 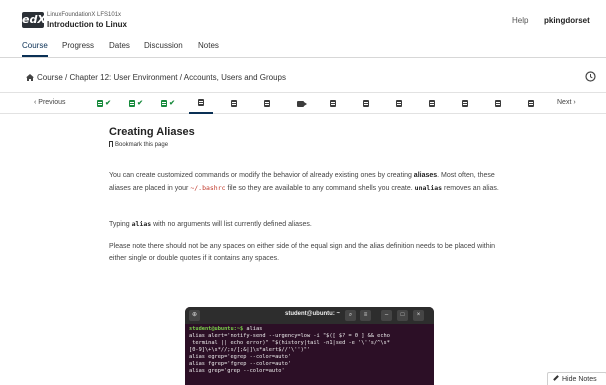 I want to click on search-icon: ⌕, so click(x=350, y=315).